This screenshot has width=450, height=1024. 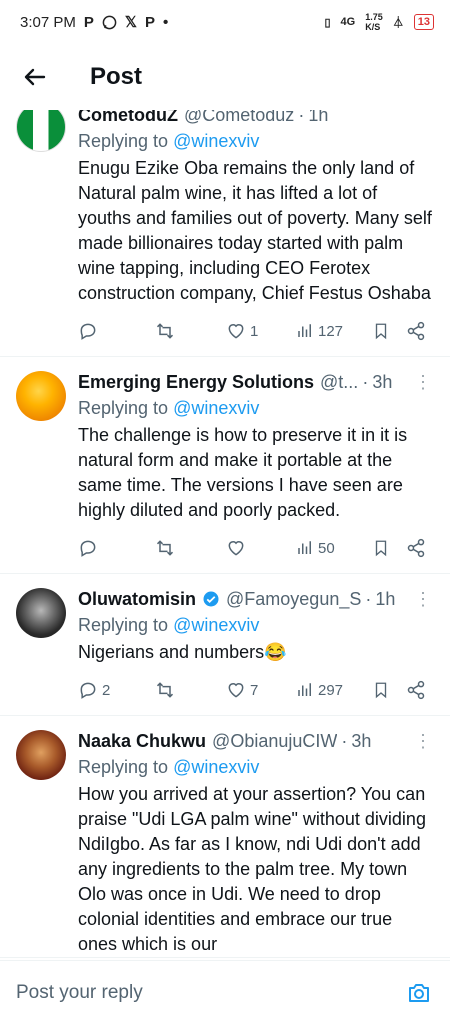 I want to click on network-speed: 1.75 K/S, so click(x=374, y=22).